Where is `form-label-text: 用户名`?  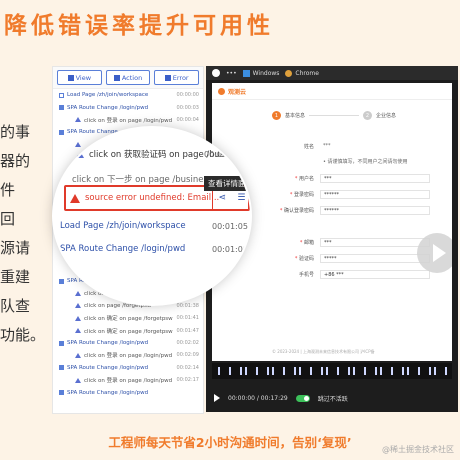
form-label-text: 用户名 is located at coordinates (306, 178).